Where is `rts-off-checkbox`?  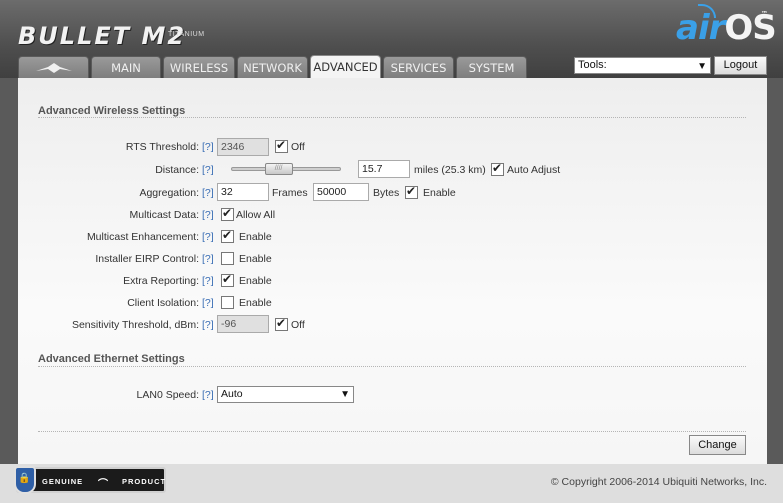 rts-off-checkbox is located at coordinates (281, 145).